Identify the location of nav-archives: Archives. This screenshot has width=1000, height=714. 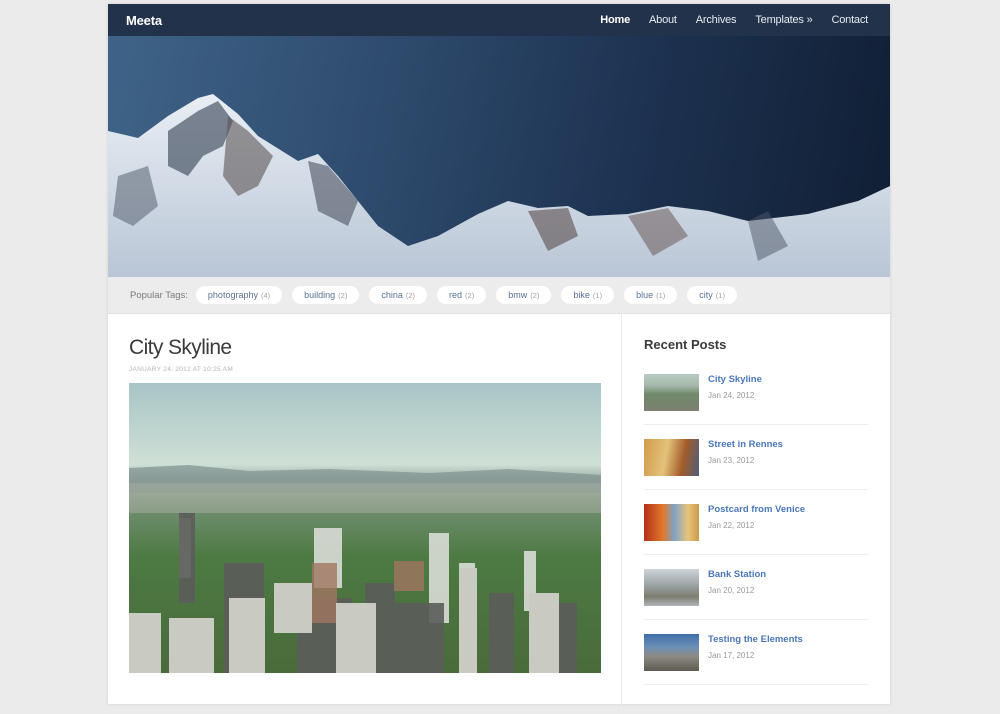
(716, 20).